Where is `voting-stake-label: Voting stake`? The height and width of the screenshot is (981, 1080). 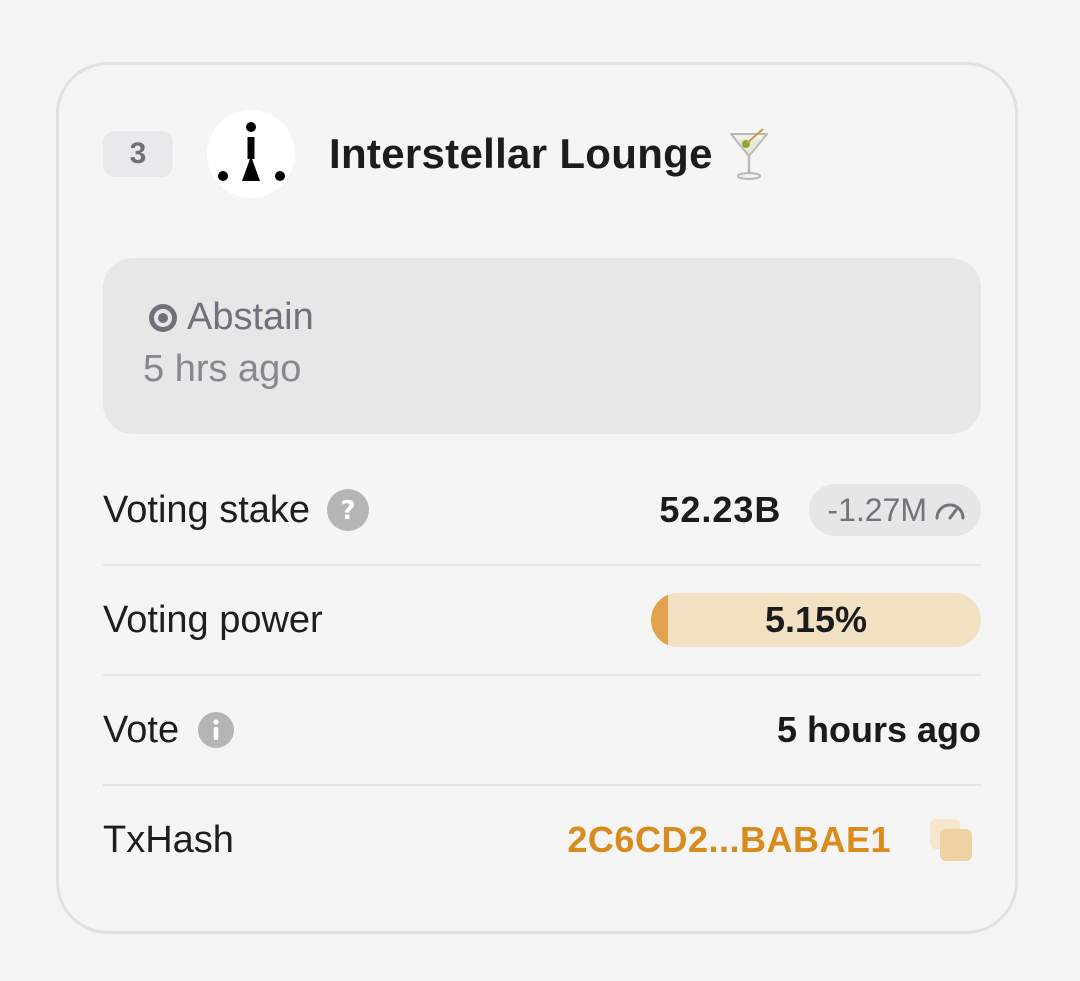
voting-stake-label: Voting stake is located at coordinates (207, 509).